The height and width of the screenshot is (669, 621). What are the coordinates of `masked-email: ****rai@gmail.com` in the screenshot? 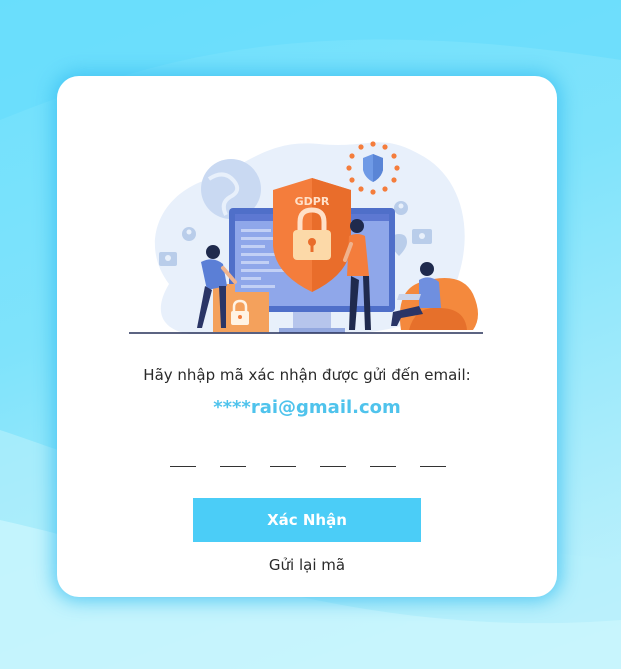 It's located at (307, 407).